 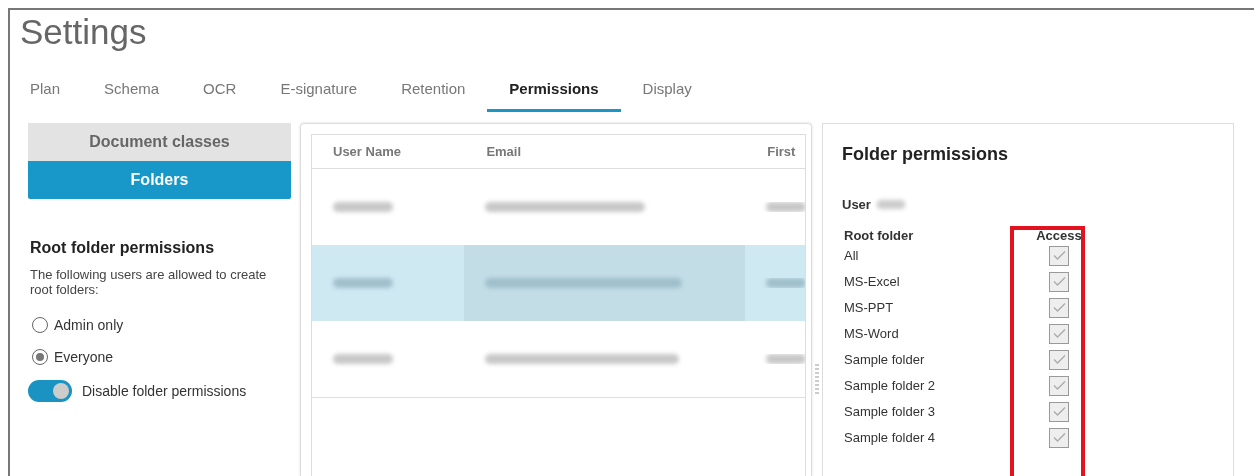 I want to click on folder-name: MS-Word, so click(x=871, y=333).